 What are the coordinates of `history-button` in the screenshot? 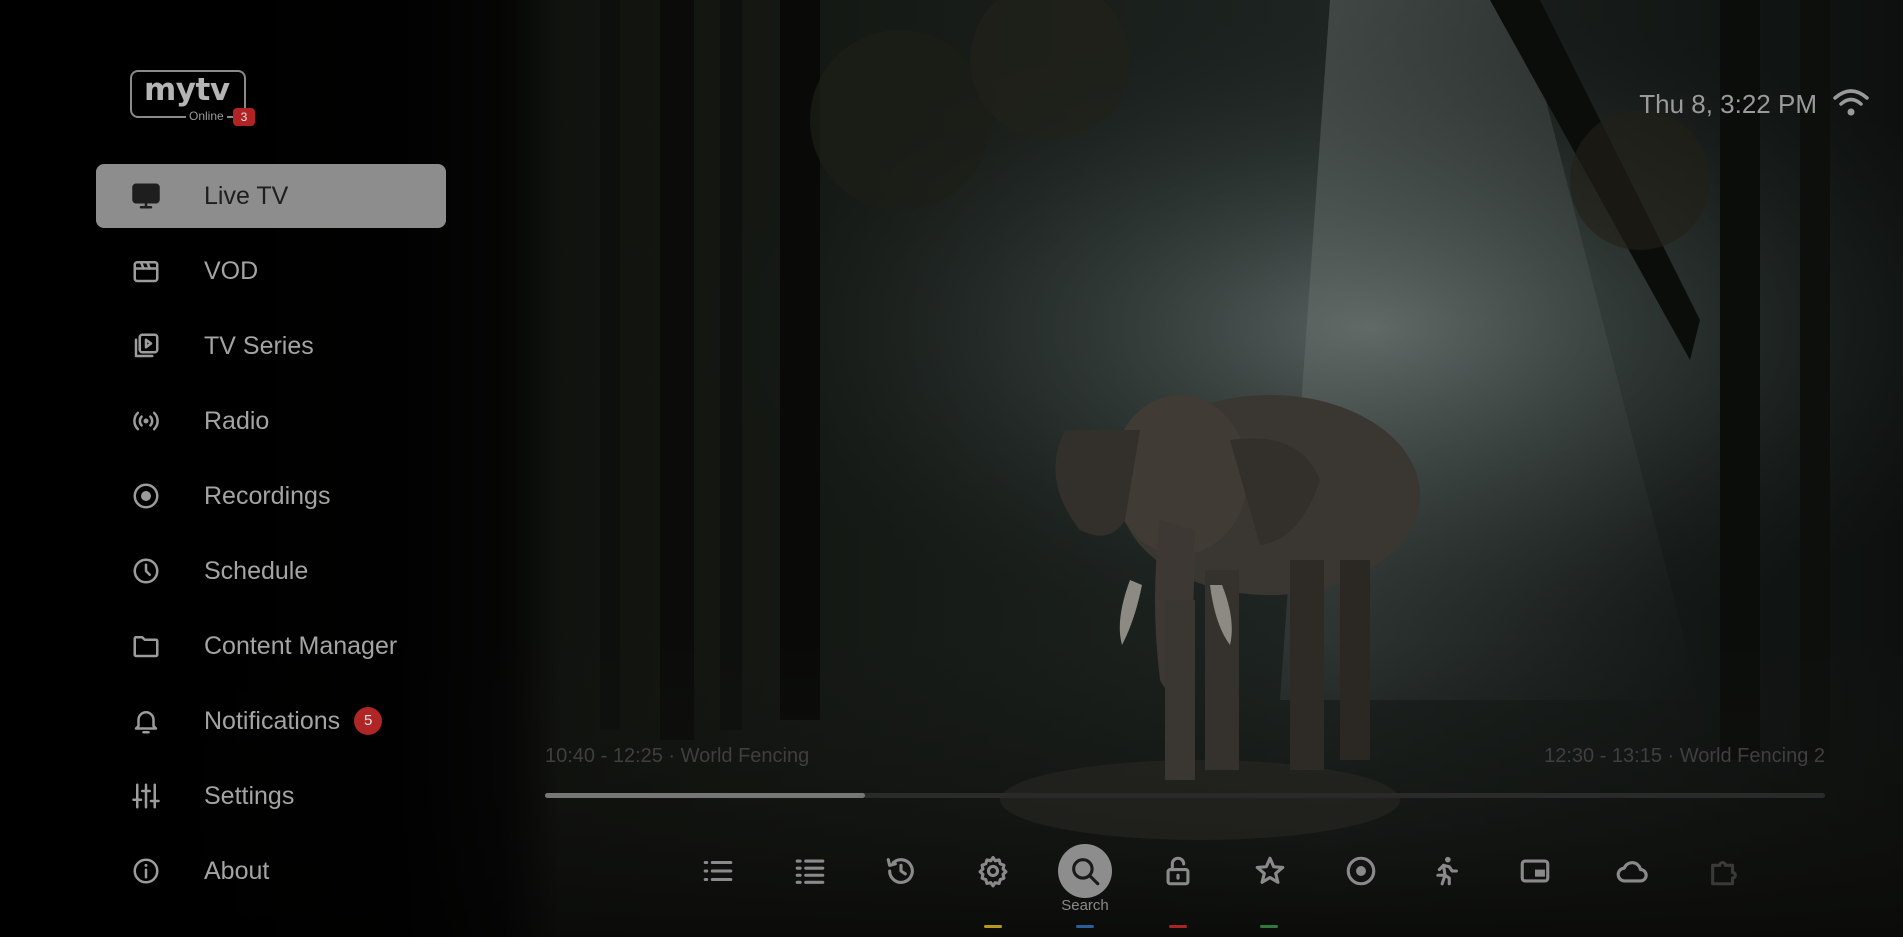 It's located at (901, 871).